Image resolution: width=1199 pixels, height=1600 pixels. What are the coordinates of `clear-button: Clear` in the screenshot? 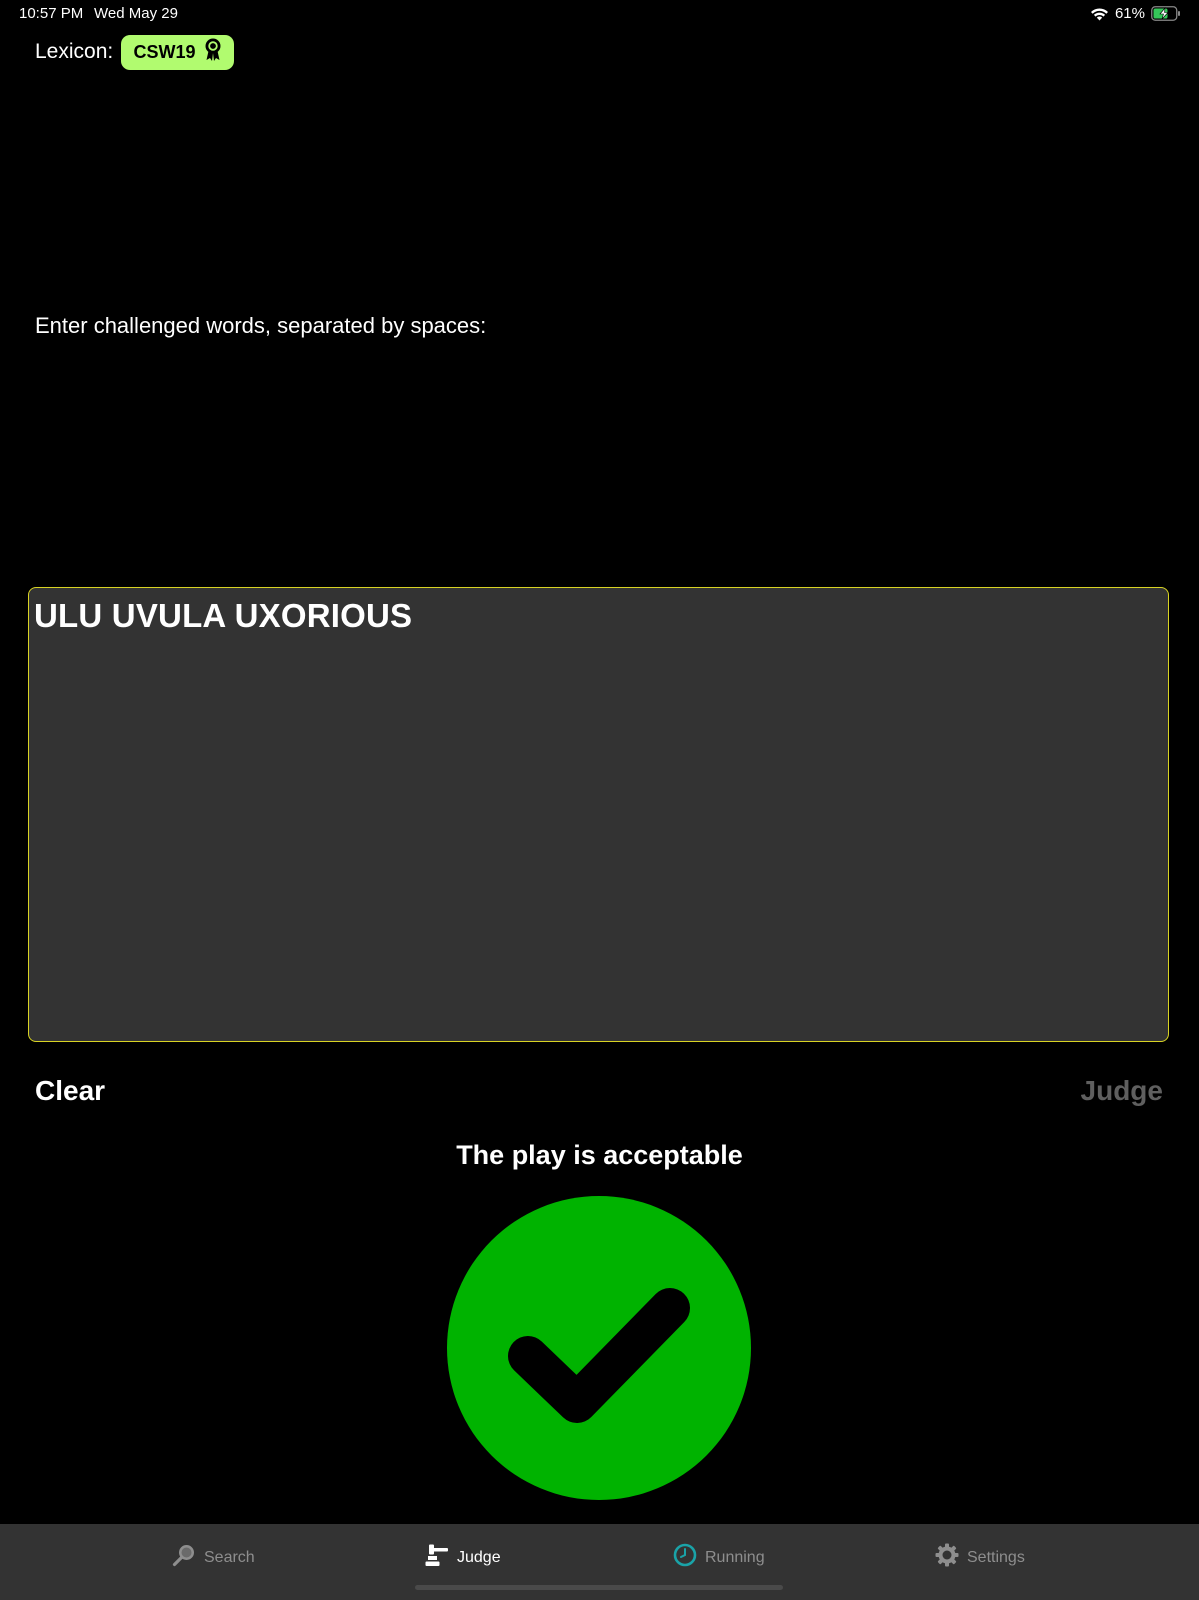 It's located at (70, 1091).